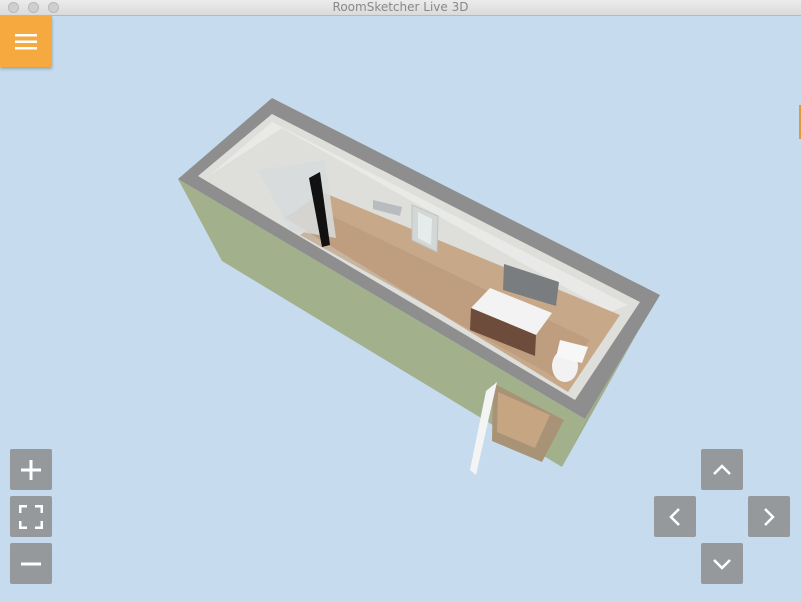  I want to click on menu-button, so click(26, 41).